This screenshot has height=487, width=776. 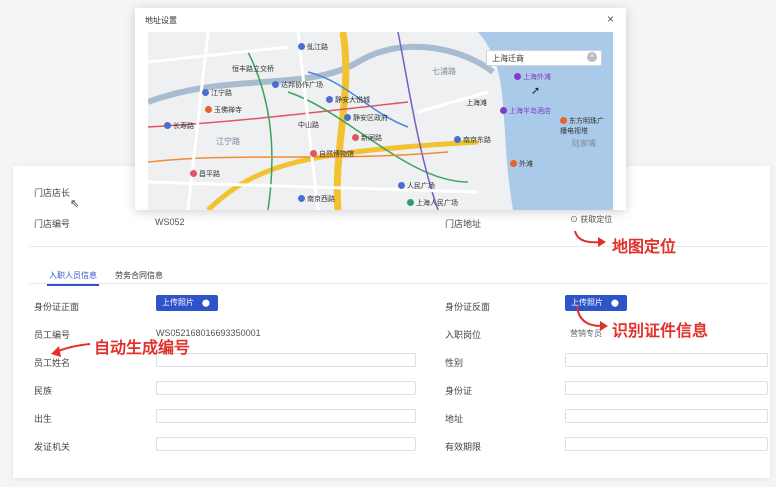 I want to click on map-district: 江宁路, so click(x=228, y=141).